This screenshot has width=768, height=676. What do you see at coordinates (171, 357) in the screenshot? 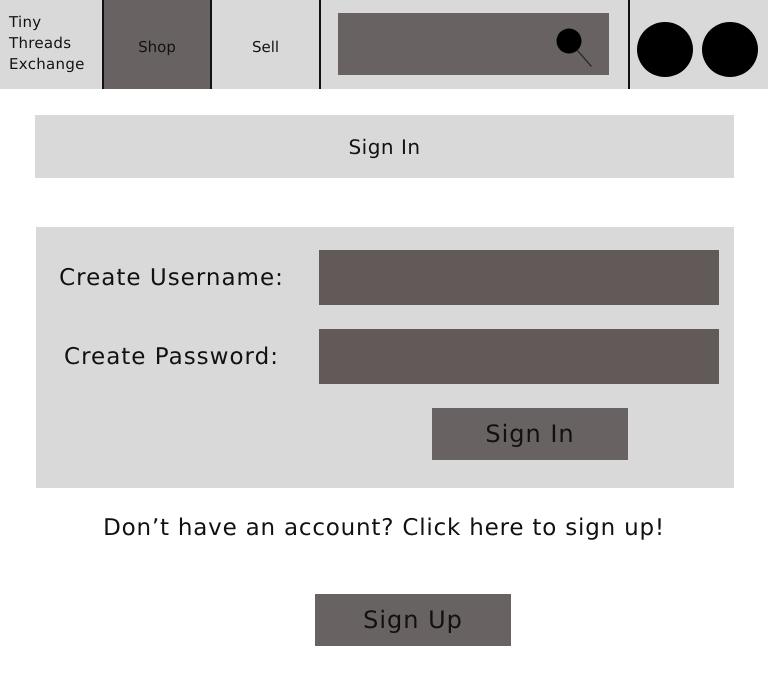
I see `field-label: Create Password:` at bounding box center [171, 357].